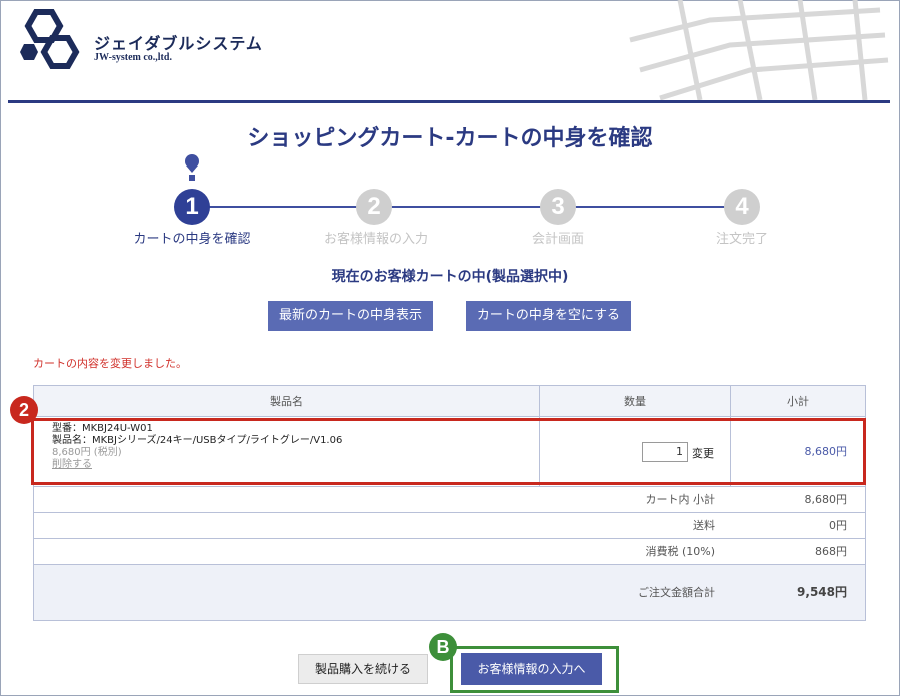 The width and height of the screenshot is (900, 696). Describe the element at coordinates (282, 207) in the screenshot. I see `step-connector` at that location.